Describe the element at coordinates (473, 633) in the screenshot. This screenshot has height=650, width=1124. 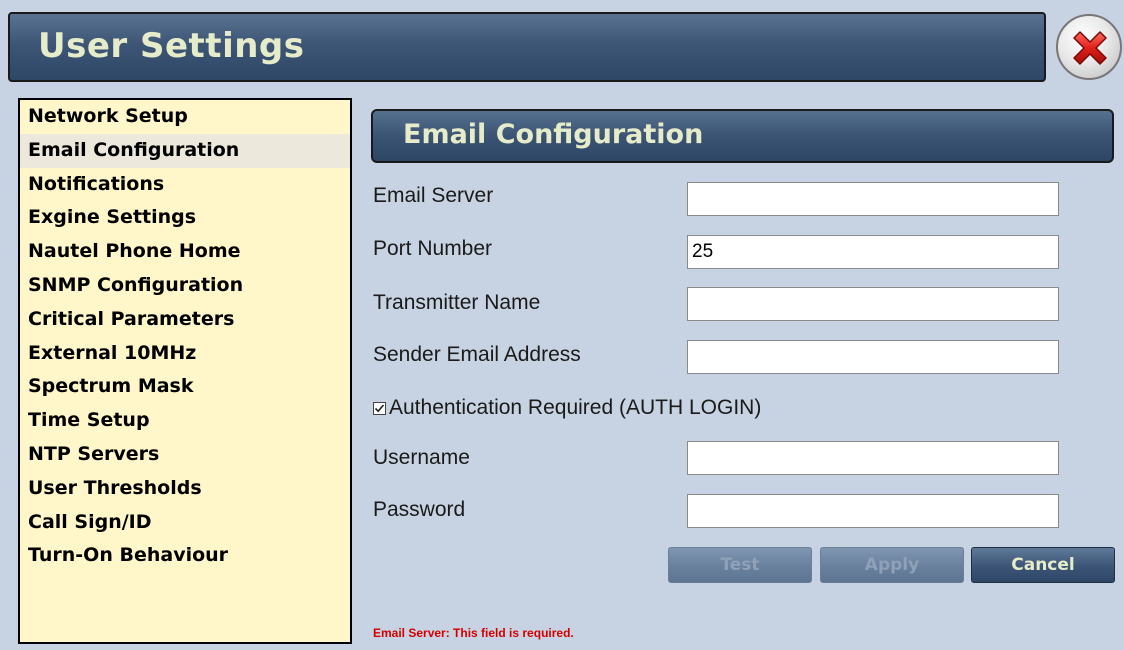
I see `error-message: Email Server: This field is required.` at that location.